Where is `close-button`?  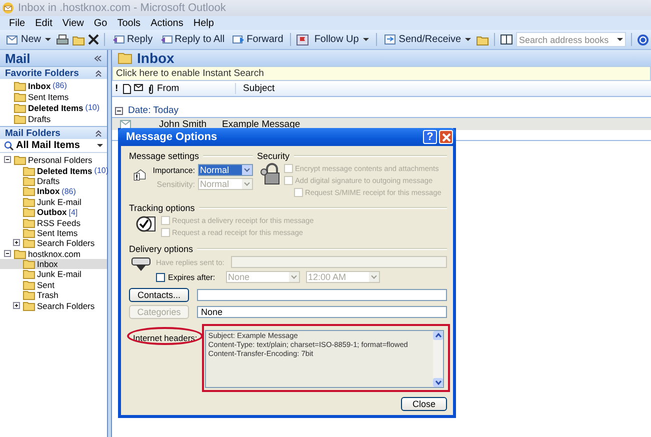 close-button is located at coordinates (446, 137).